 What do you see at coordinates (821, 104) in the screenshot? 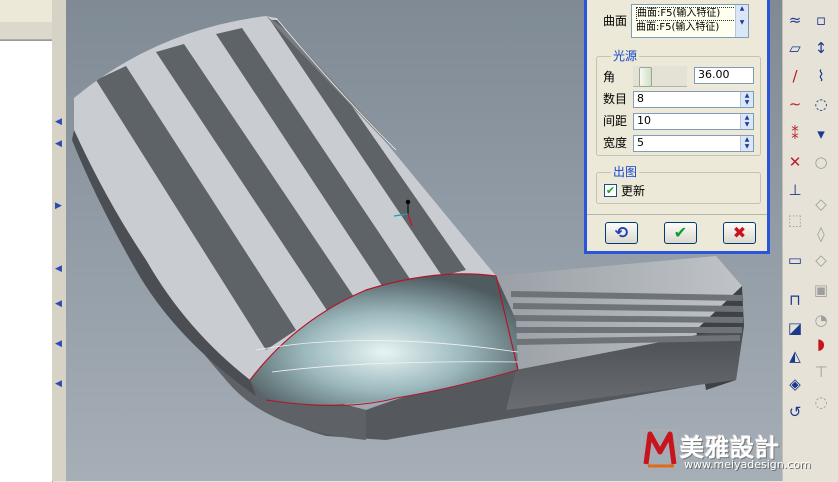
I see `sweep-icon: ◌` at bounding box center [821, 104].